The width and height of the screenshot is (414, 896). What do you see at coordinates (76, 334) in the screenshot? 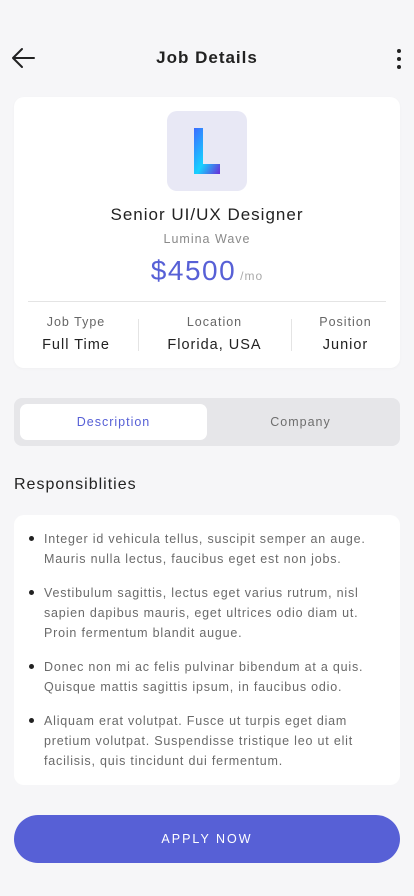
I see `stat-job-type: Job Type Full Time` at bounding box center [76, 334].